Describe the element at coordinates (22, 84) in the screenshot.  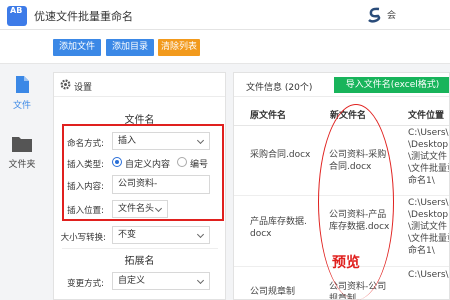
I see `file-icon` at that location.